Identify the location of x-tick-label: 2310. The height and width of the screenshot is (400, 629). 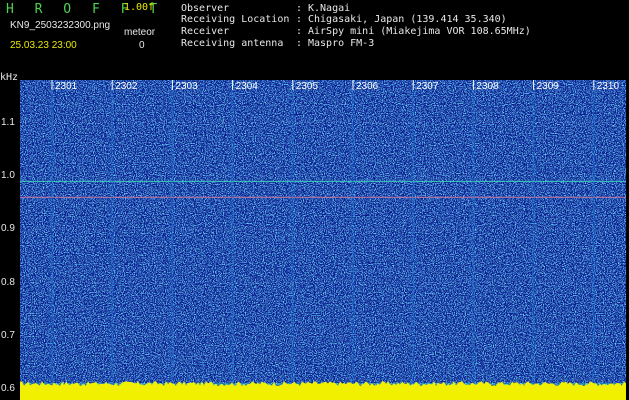
(608, 86).